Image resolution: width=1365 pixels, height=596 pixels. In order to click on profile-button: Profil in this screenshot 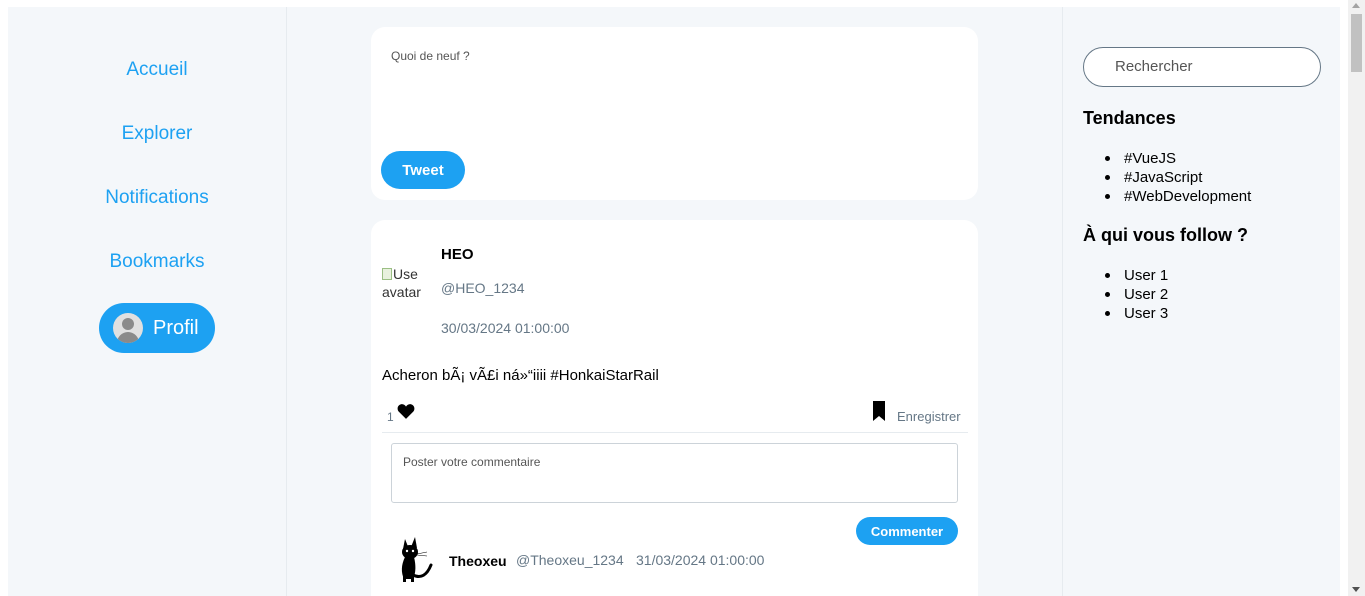, I will do `click(157, 328)`.